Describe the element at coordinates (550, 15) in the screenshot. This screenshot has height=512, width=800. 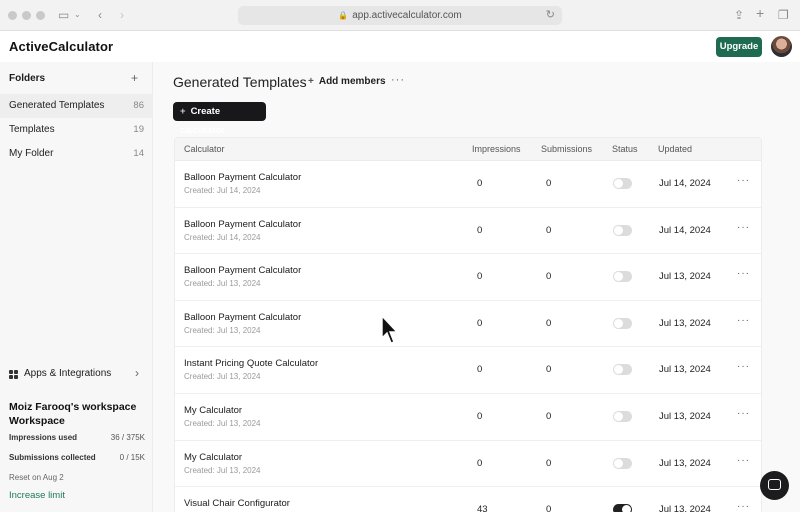
I see `reload-icon: ↻` at that location.